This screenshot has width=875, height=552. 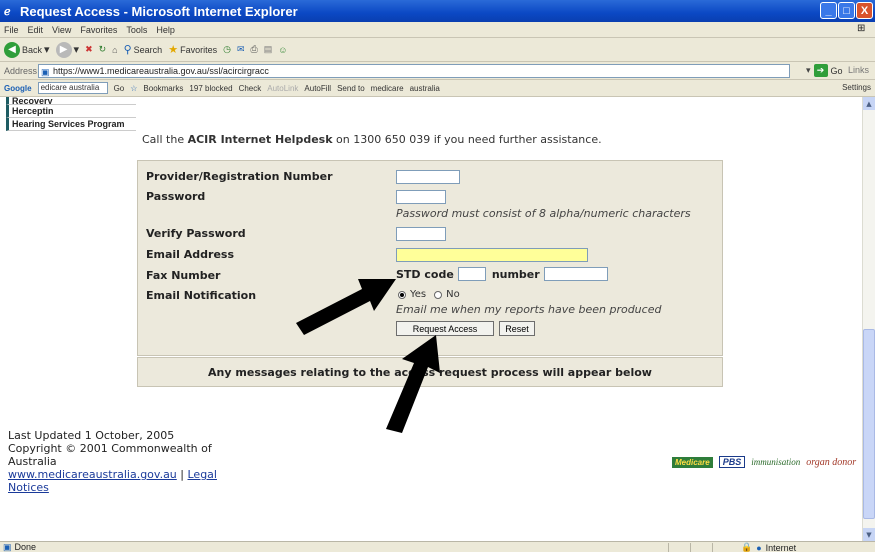 What do you see at coordinates (27, 49) in the screenshot?
I see `back-button: ◀ Back ▾` at bounding box center [27, 49].